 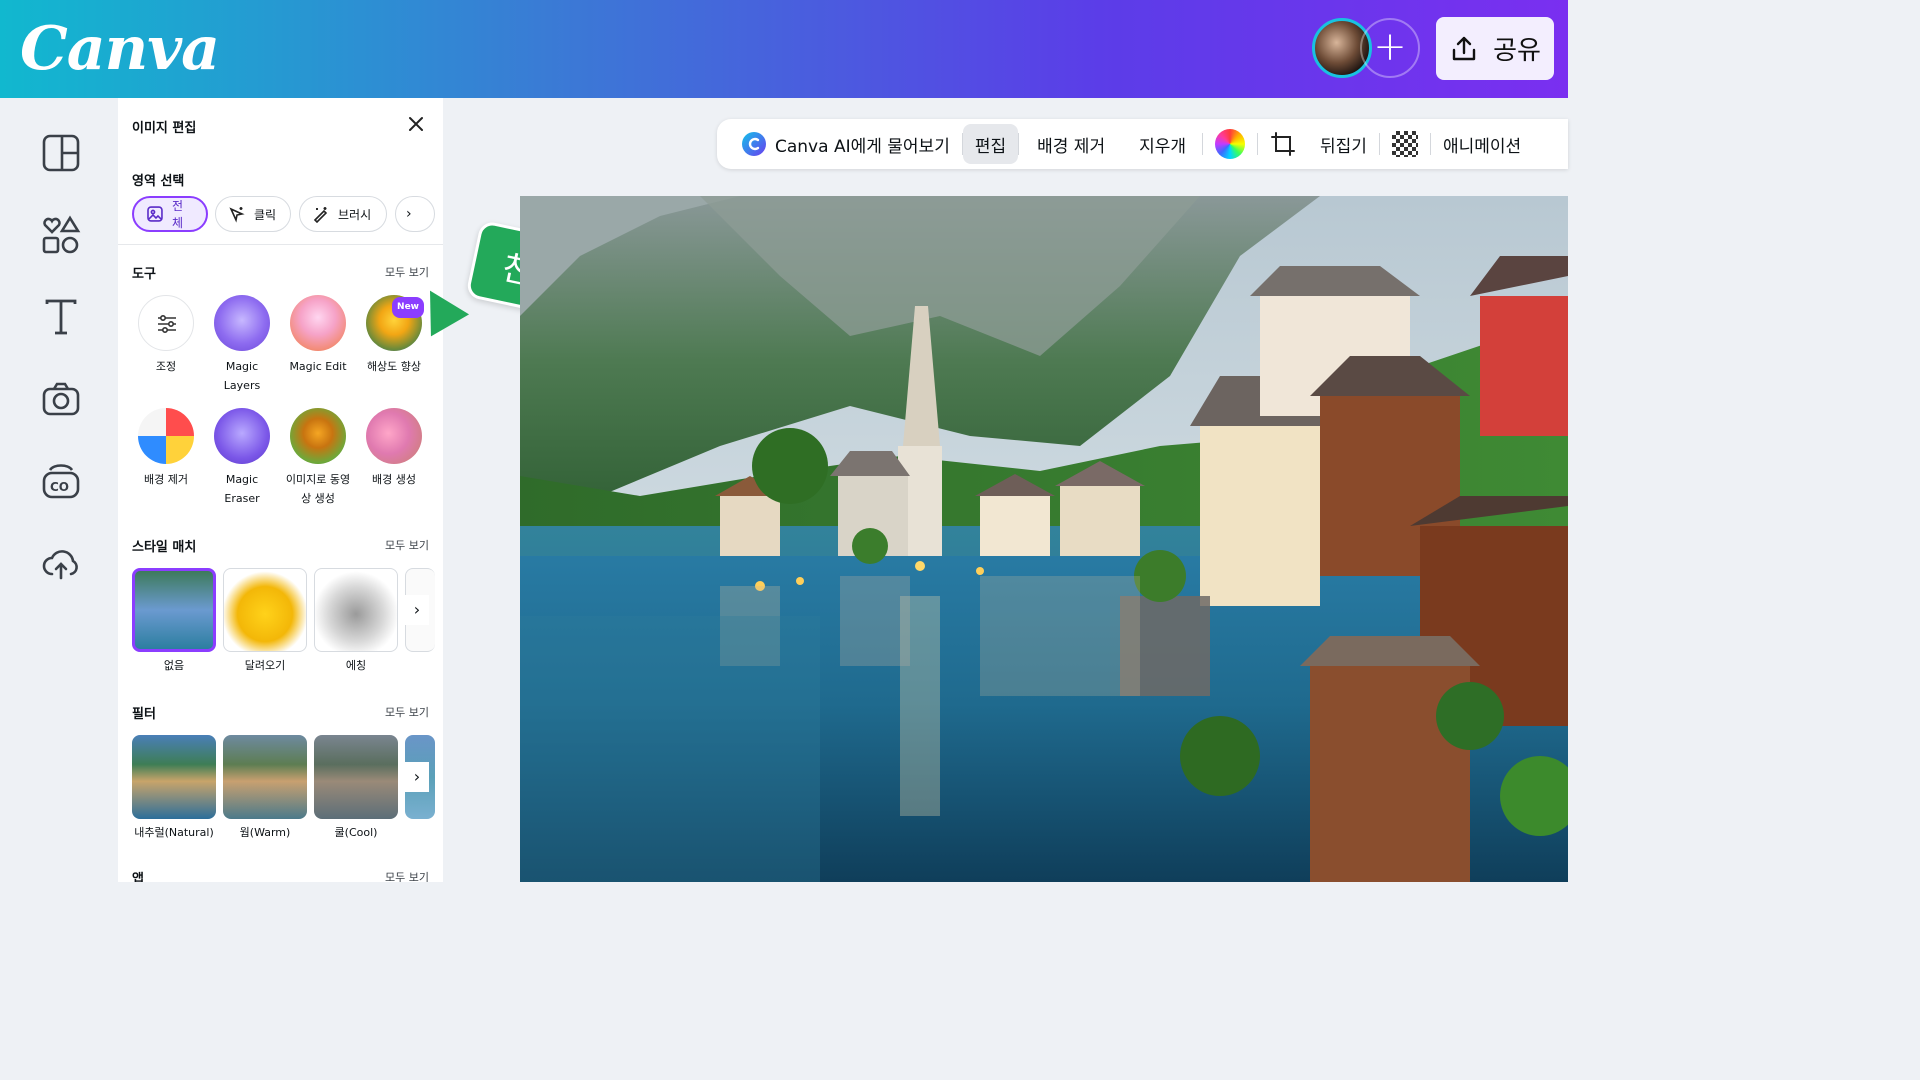 I want to click on style-etching-card, so click(x=356, y=610).